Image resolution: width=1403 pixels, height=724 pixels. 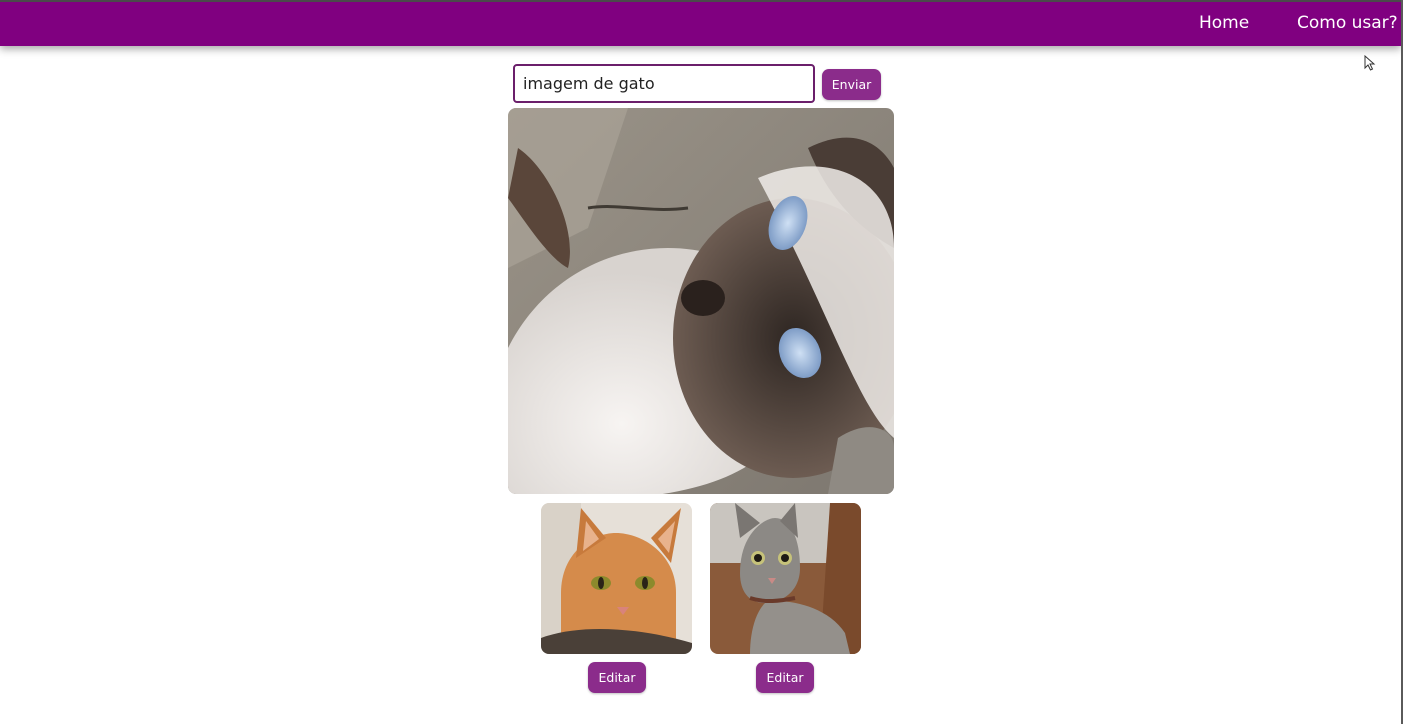 What do you see at coordinates (1347, 23) in the screenshot?
I see `nav-how-to-use-link: Como usar?` at bounding box center [1347, 23].